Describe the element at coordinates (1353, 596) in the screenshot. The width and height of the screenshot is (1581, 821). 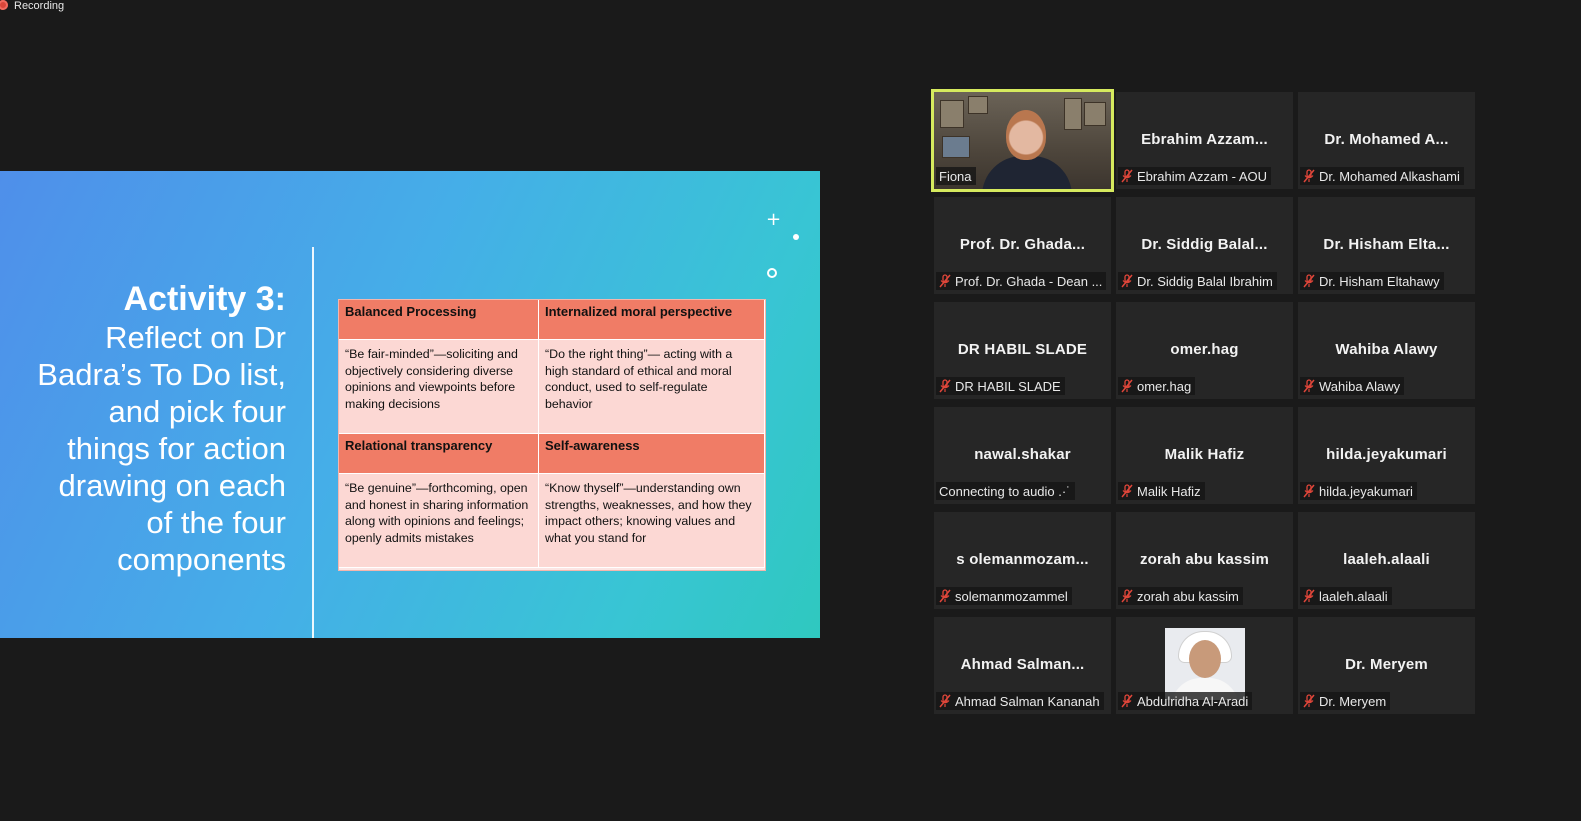
I see `participant-label-text: laaleh.alaali` at that location.